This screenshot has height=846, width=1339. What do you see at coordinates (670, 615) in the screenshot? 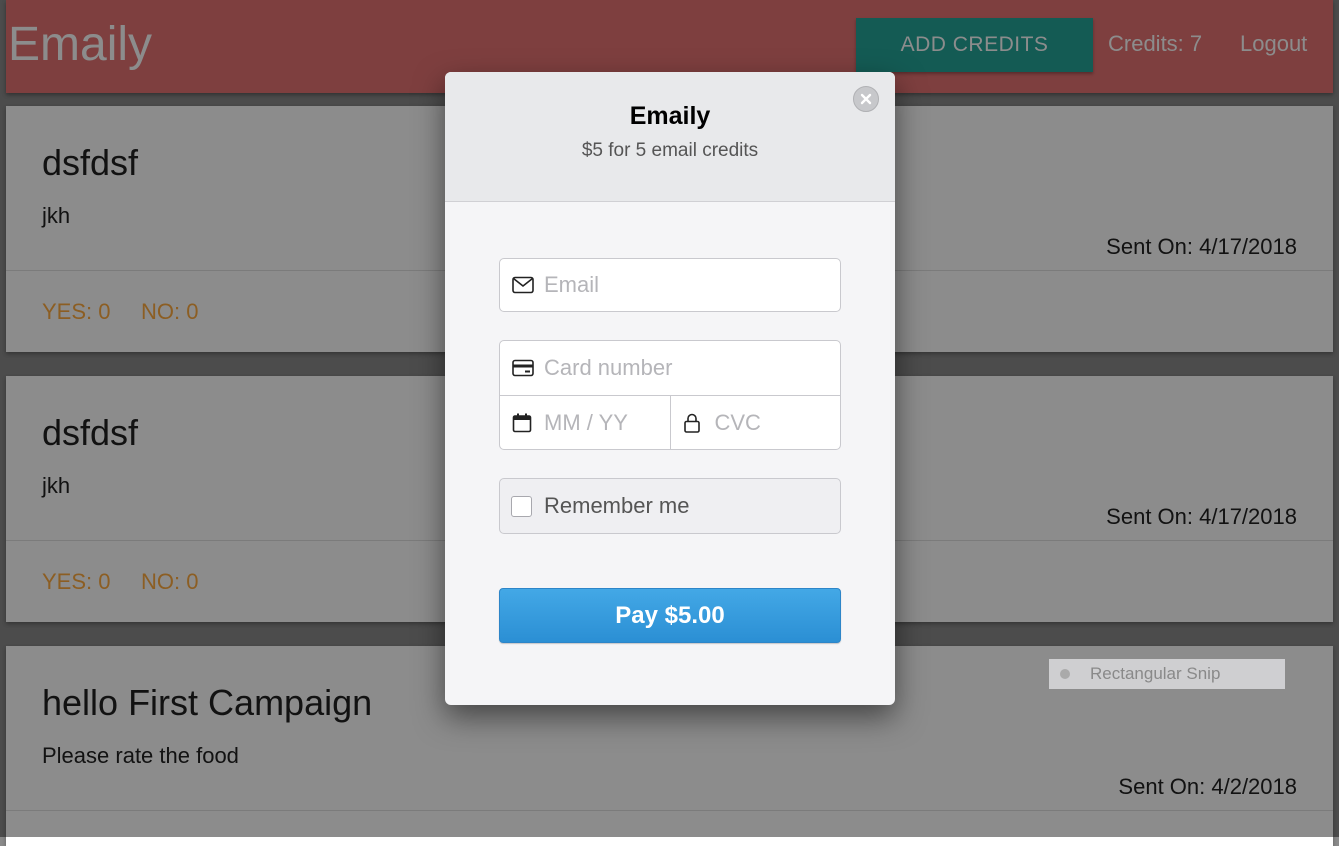
I see `pay-button: Pay $5.00` at bounding box center [670, 615].